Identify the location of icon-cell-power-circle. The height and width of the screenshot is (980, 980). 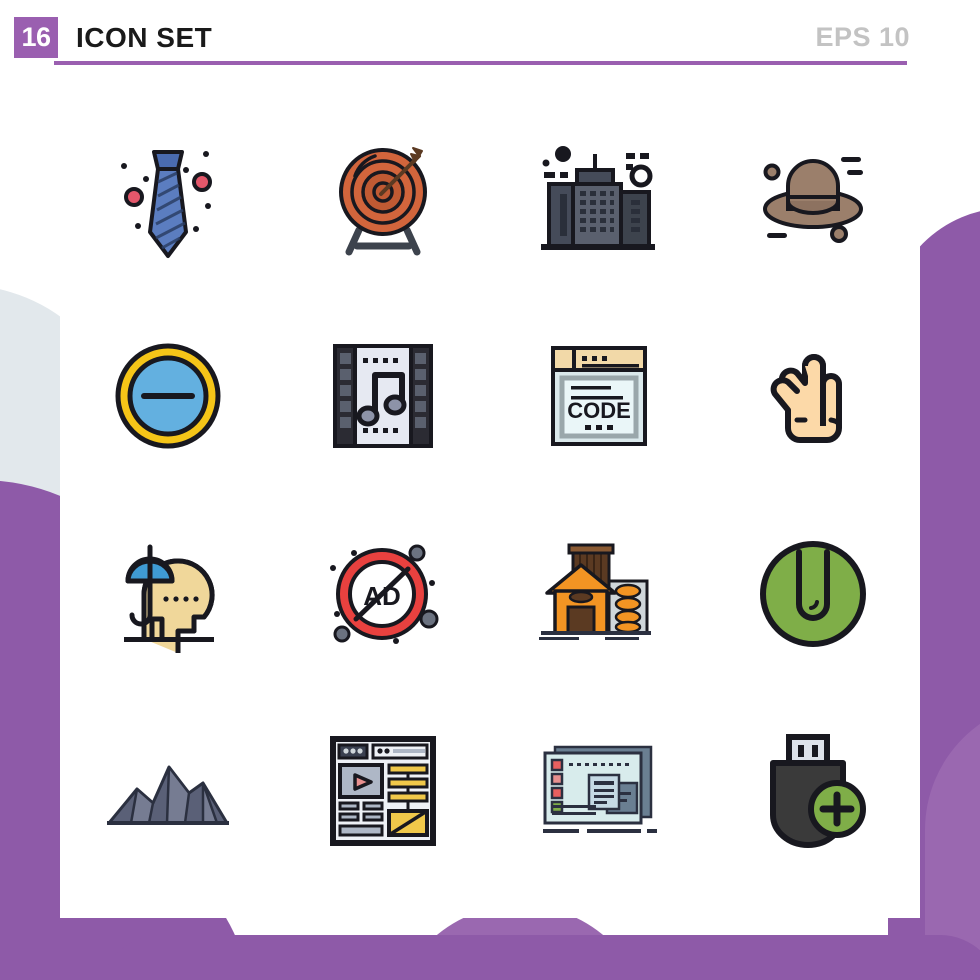
(812, 594).